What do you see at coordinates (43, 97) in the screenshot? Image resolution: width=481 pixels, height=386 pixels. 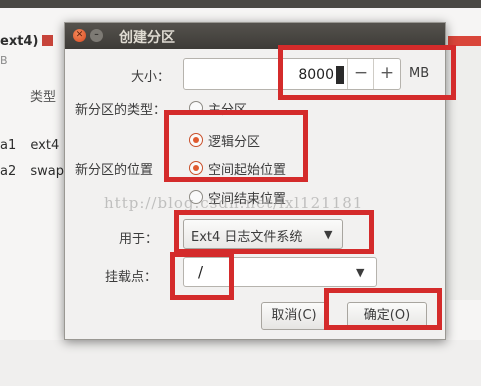 I see `column-header-type: 类型` at bounding box center [43, 97].